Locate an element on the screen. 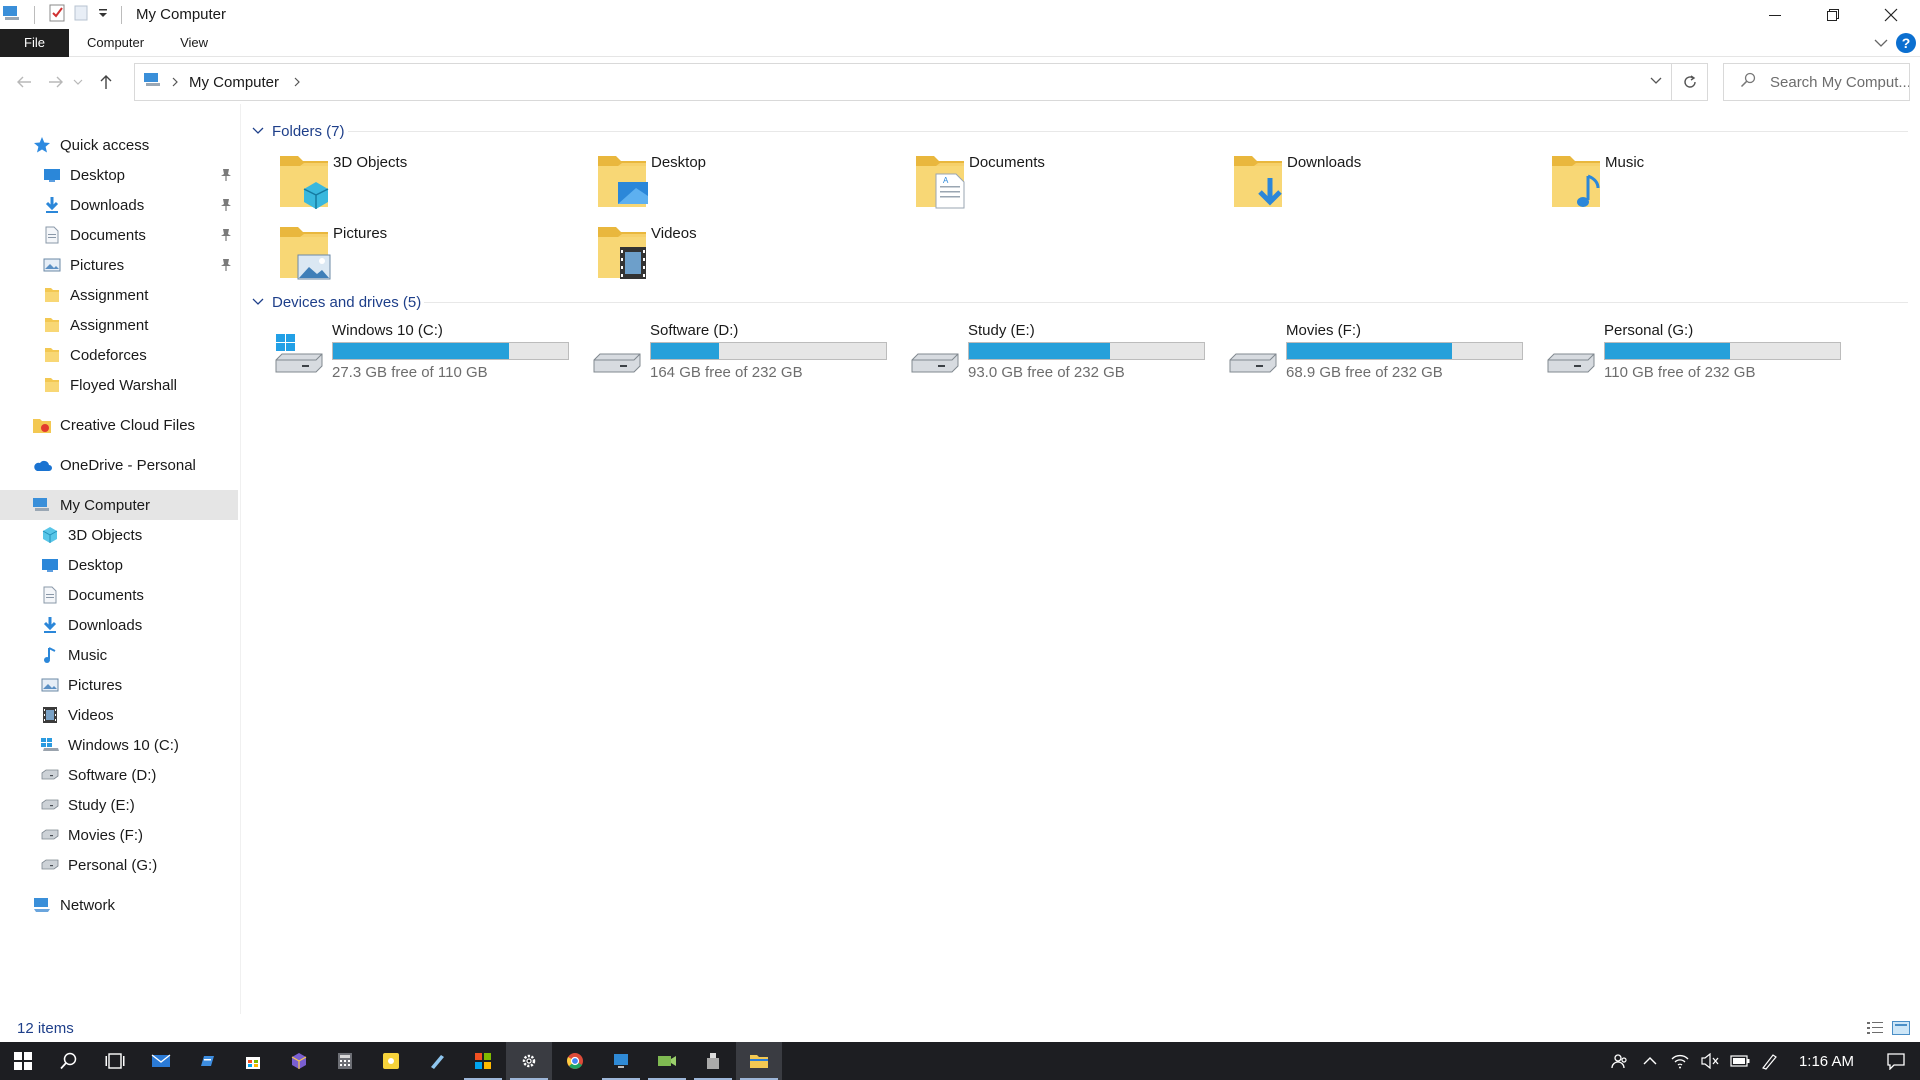  battery-icon is located at coordinates (1740, 1061).